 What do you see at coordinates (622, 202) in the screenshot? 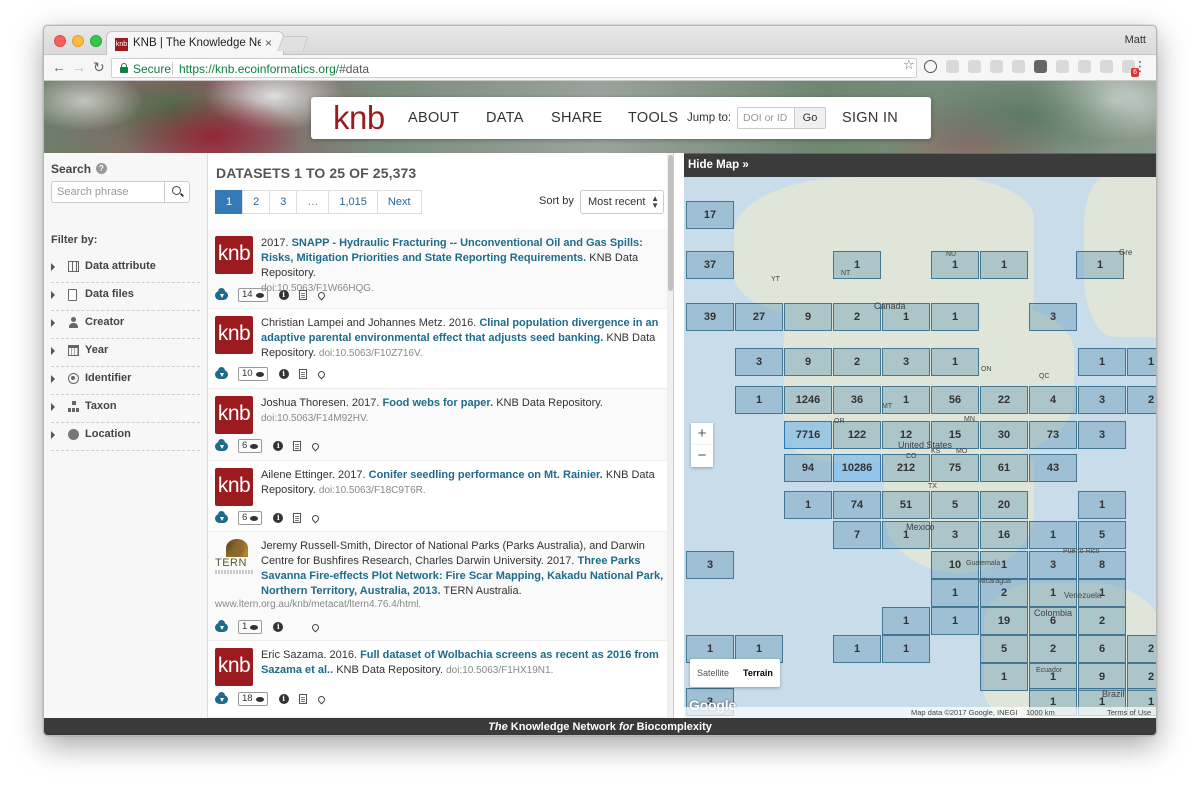
I see `sort-select: Most recent ▲ ▼` at bounding box center [622, 202].